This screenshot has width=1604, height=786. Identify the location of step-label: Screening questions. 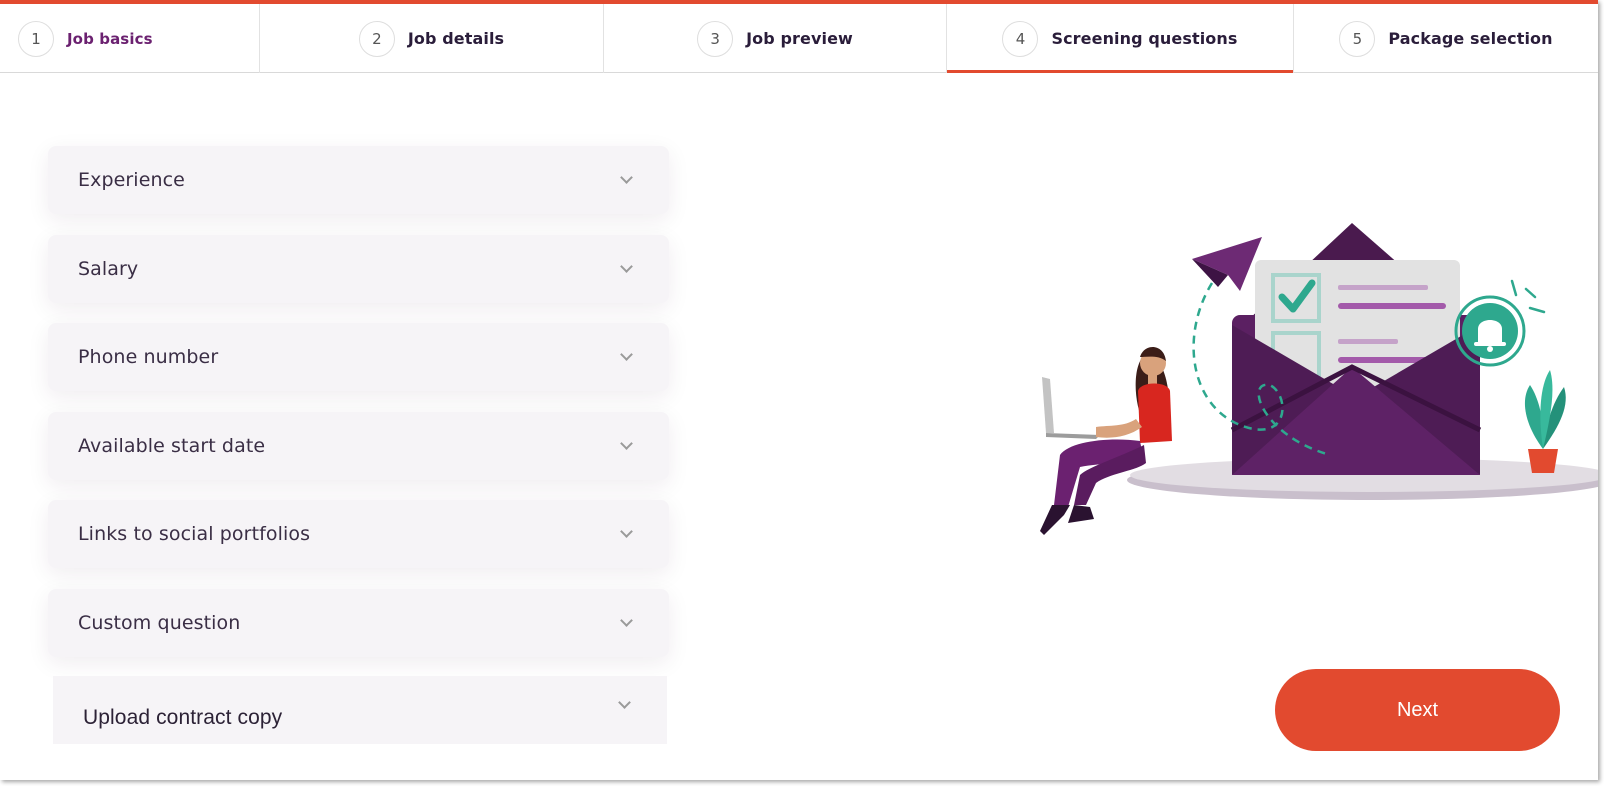
(1144, 38).